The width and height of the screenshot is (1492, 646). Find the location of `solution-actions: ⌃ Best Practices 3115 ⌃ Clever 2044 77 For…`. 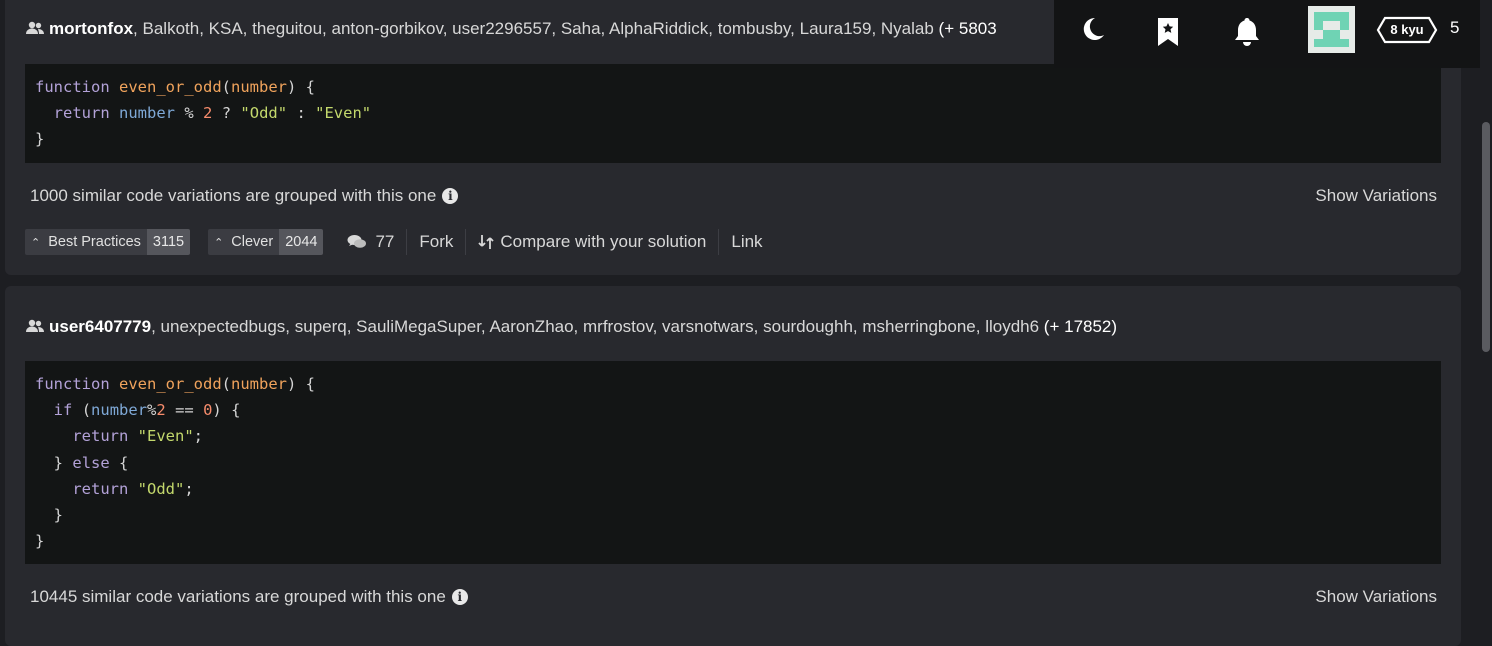

solution-actions: ⌃ Best Practices 3115 ⌃ Clever 2044 77 For… is located at coordinates (400, 242).